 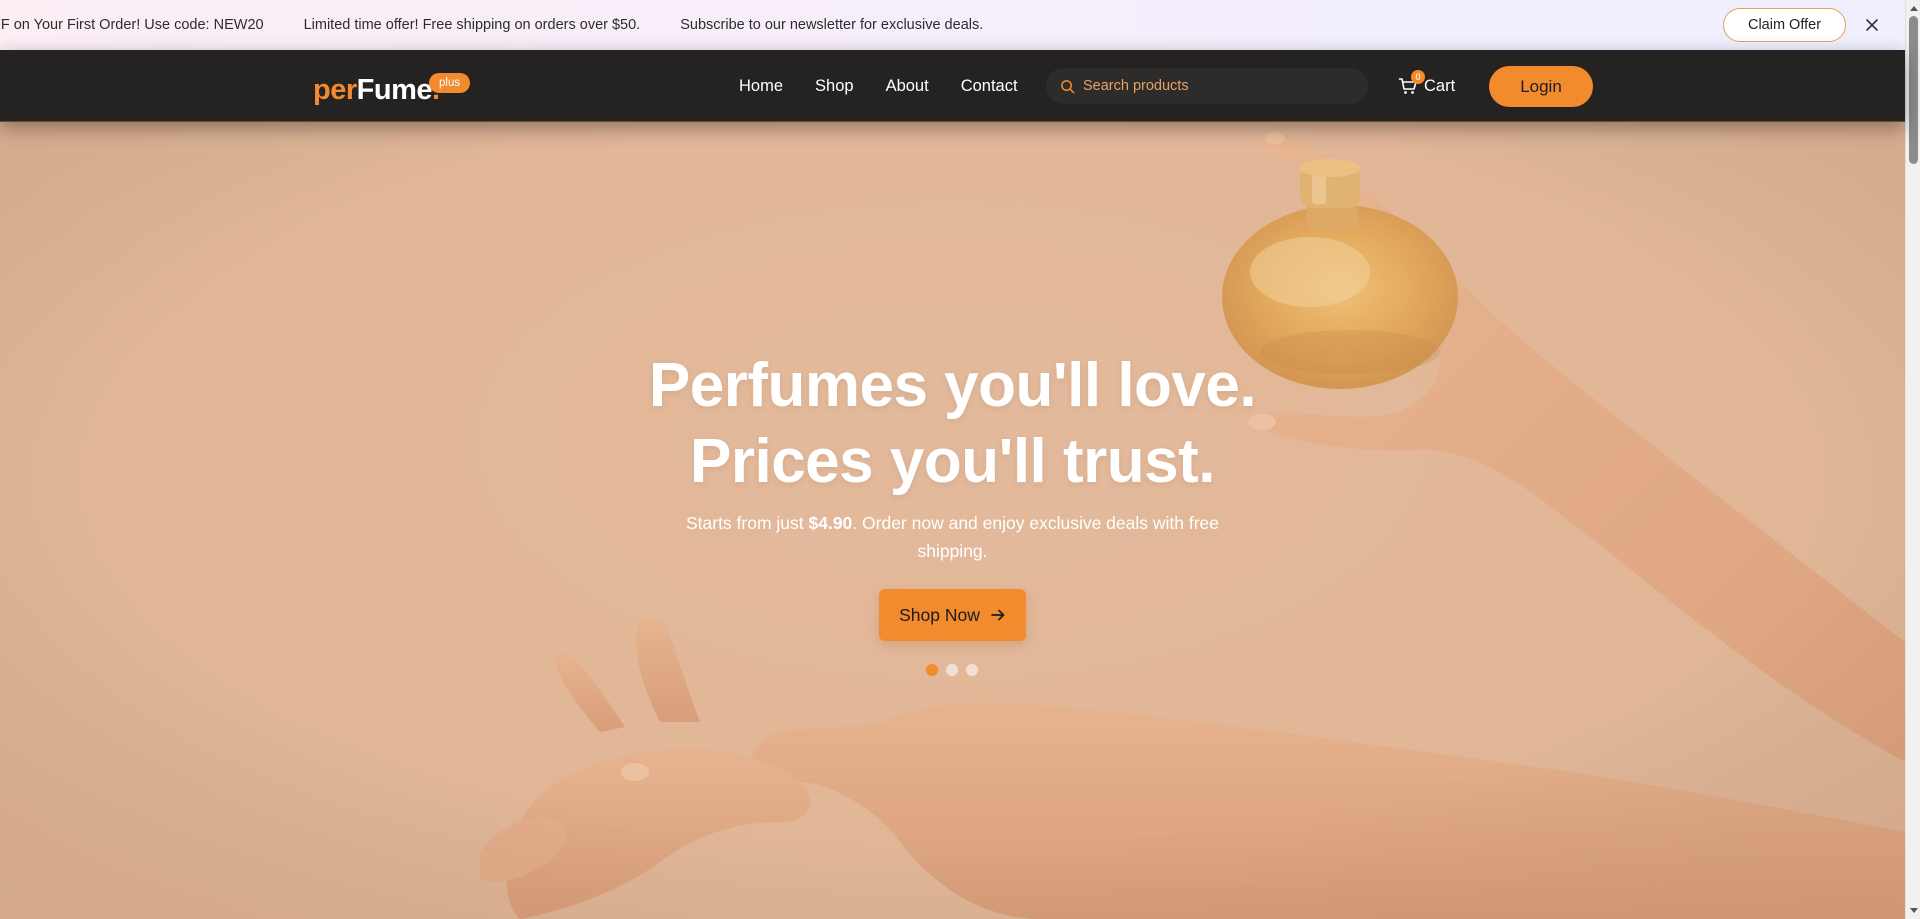 What do you see at coordinates (952, 385) in the screenshot?
I see `hero-title-line1: Perfumes you'll love.` at bounding box center [952, 385].